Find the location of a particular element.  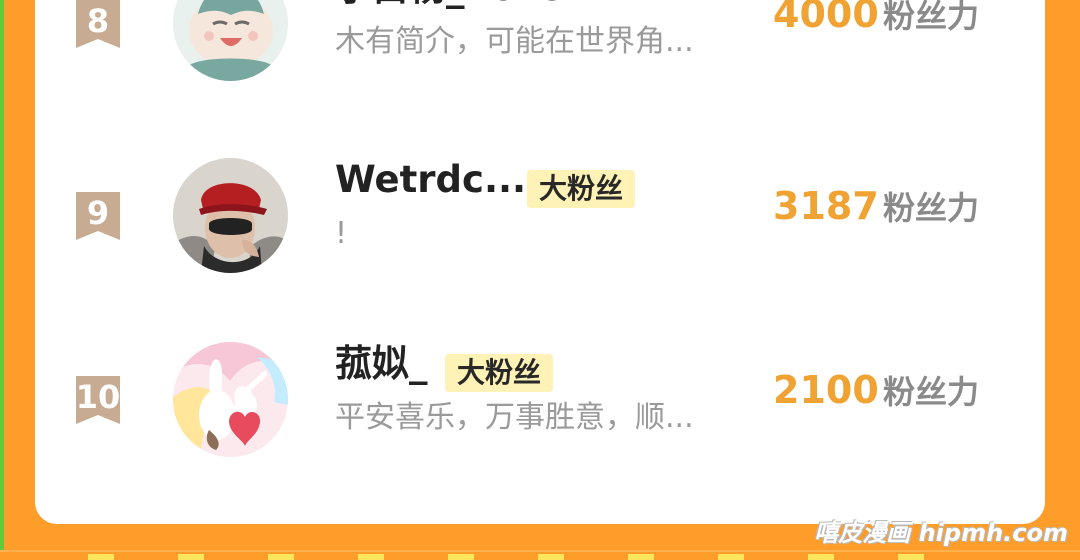

ranking-row: 8 小白杨_1019 木有简介，可能在世界角... 4000 粉丝力 is located at coordinates (540, 40).